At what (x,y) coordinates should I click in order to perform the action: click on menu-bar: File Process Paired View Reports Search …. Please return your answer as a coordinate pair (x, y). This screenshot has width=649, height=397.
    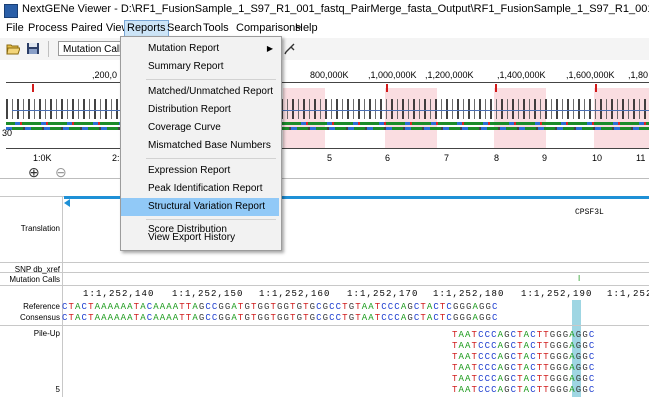
    Looking at the image, I should click on (324, 29).